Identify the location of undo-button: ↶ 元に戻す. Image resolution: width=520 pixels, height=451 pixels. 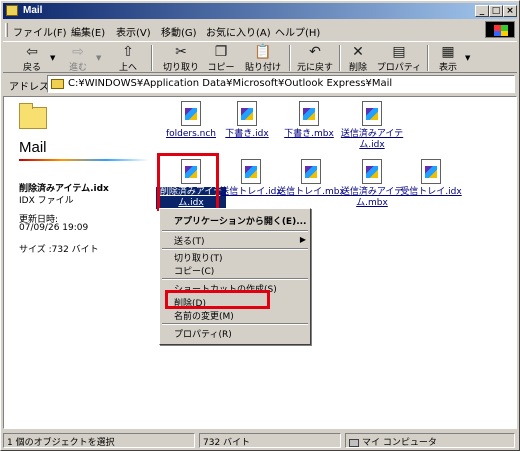
(315, 58).